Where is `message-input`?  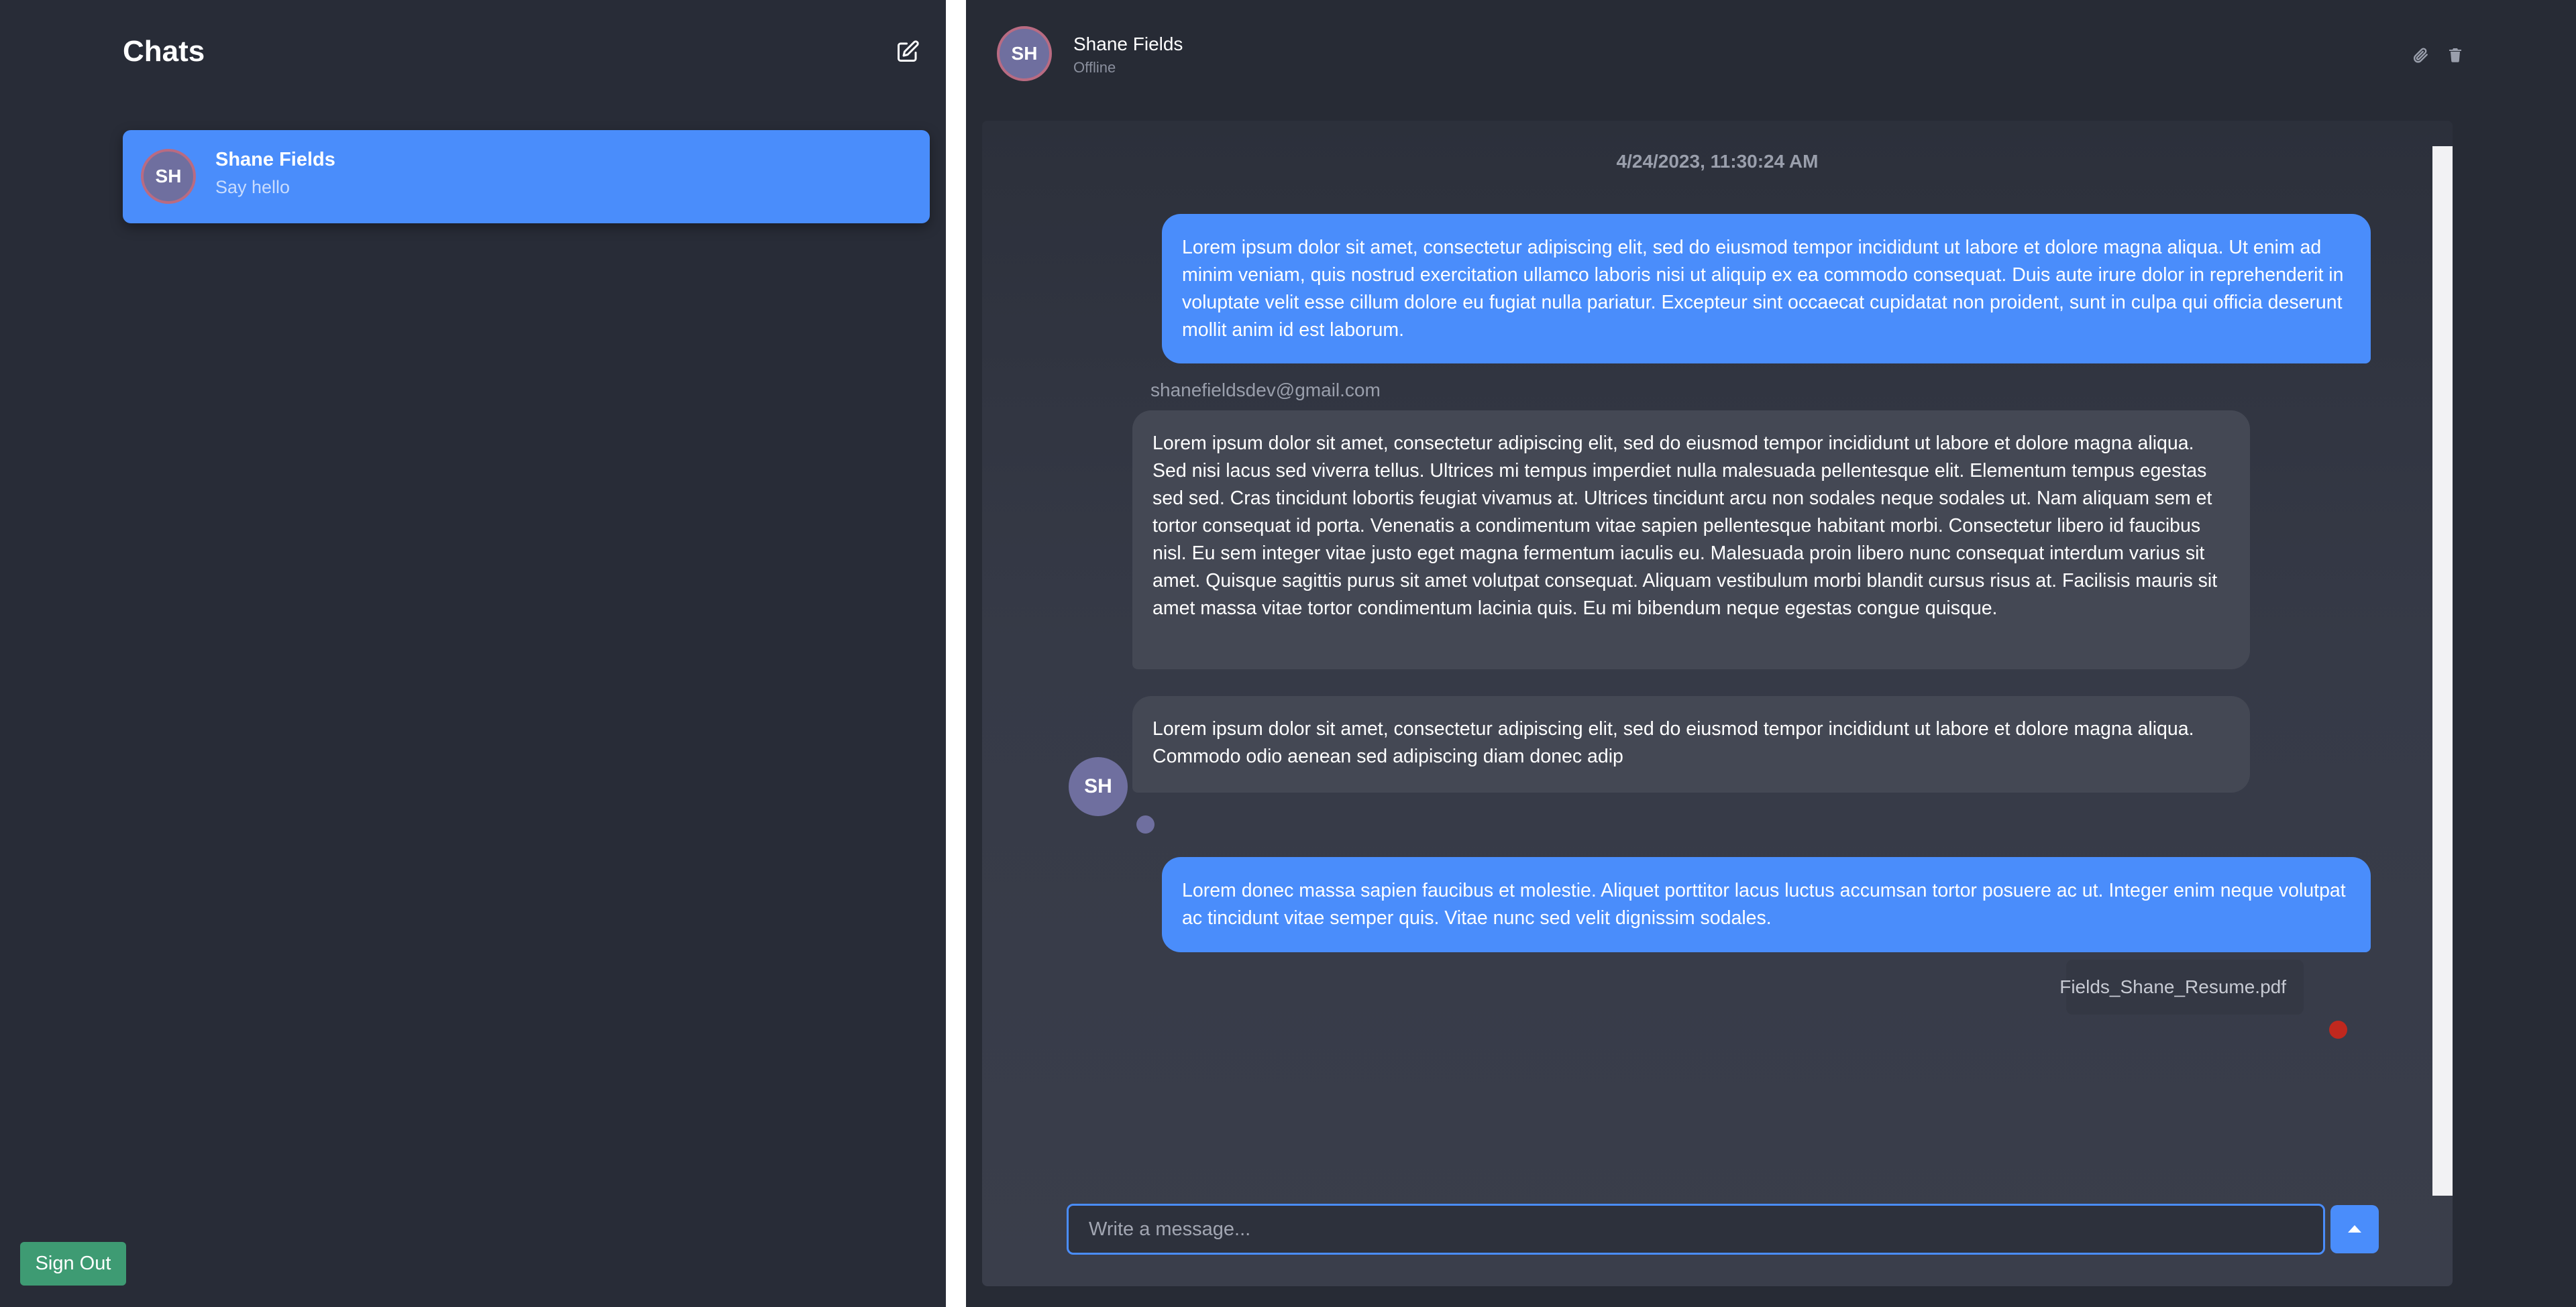
message-input is located at coordinates (1696, 1229).